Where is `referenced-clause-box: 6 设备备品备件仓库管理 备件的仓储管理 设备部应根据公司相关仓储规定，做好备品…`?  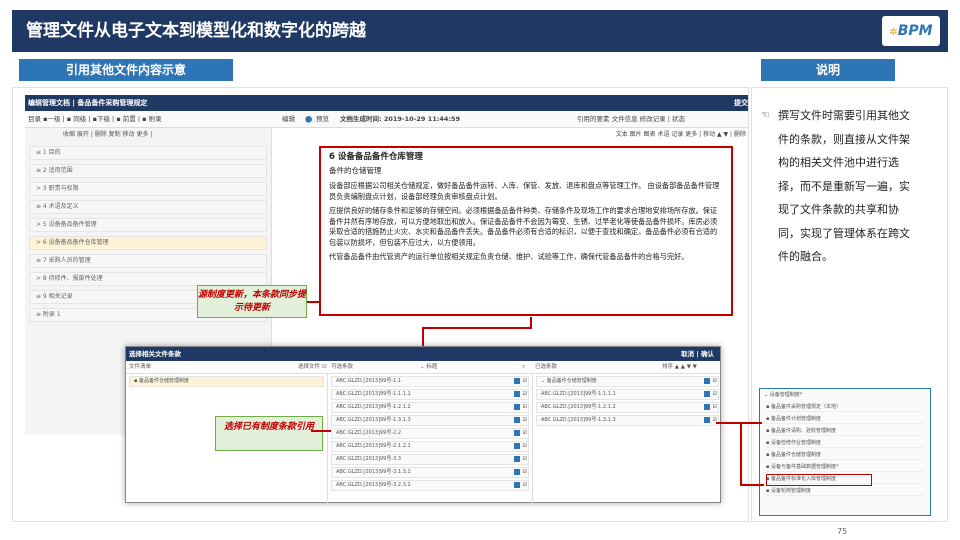
referenced-clause-box: 6 设备备品备件仓库管理 备件的仓储管理 设备部应根据公司相关仓储规定，做好备品… is located at coordinates (526, 231).